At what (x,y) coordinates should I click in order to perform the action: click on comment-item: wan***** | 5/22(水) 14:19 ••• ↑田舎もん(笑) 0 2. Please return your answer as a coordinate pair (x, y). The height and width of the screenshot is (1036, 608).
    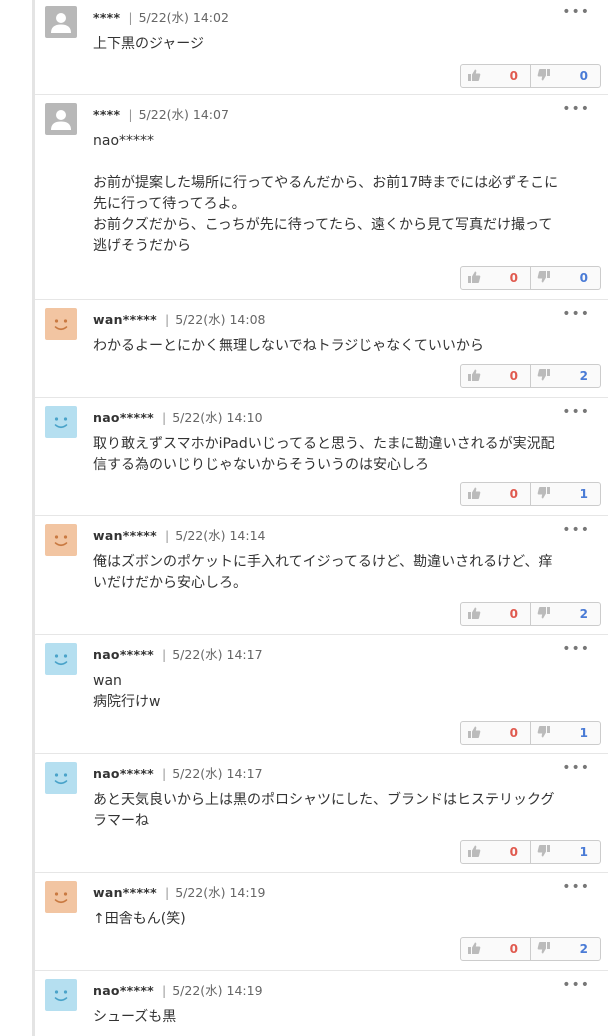
    Looking at the image, I should click on (321, 922).